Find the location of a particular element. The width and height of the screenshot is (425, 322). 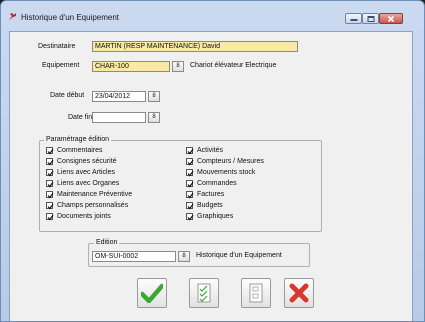

checkbox-champs-personnalises: Champs personnalisés is located at coordinates (87, 206).